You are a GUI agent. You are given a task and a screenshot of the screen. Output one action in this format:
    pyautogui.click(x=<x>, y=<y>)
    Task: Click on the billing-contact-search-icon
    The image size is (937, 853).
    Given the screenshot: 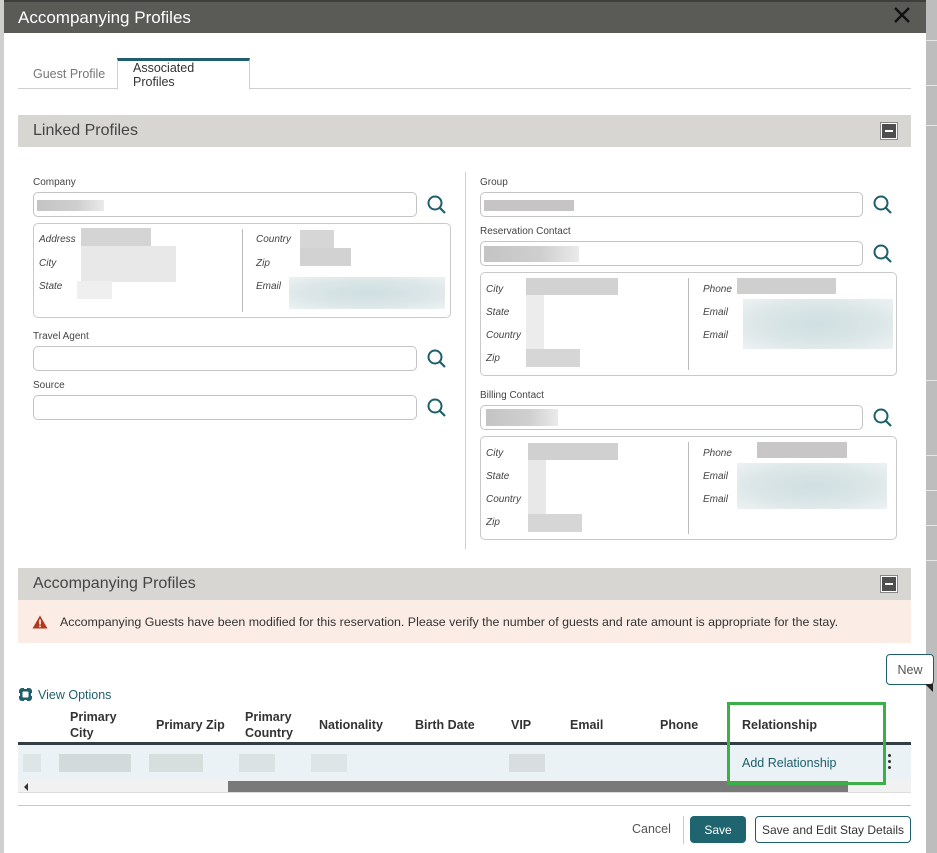 What is the action you would take?
    pyautogui.click(x=883, y=418)
    